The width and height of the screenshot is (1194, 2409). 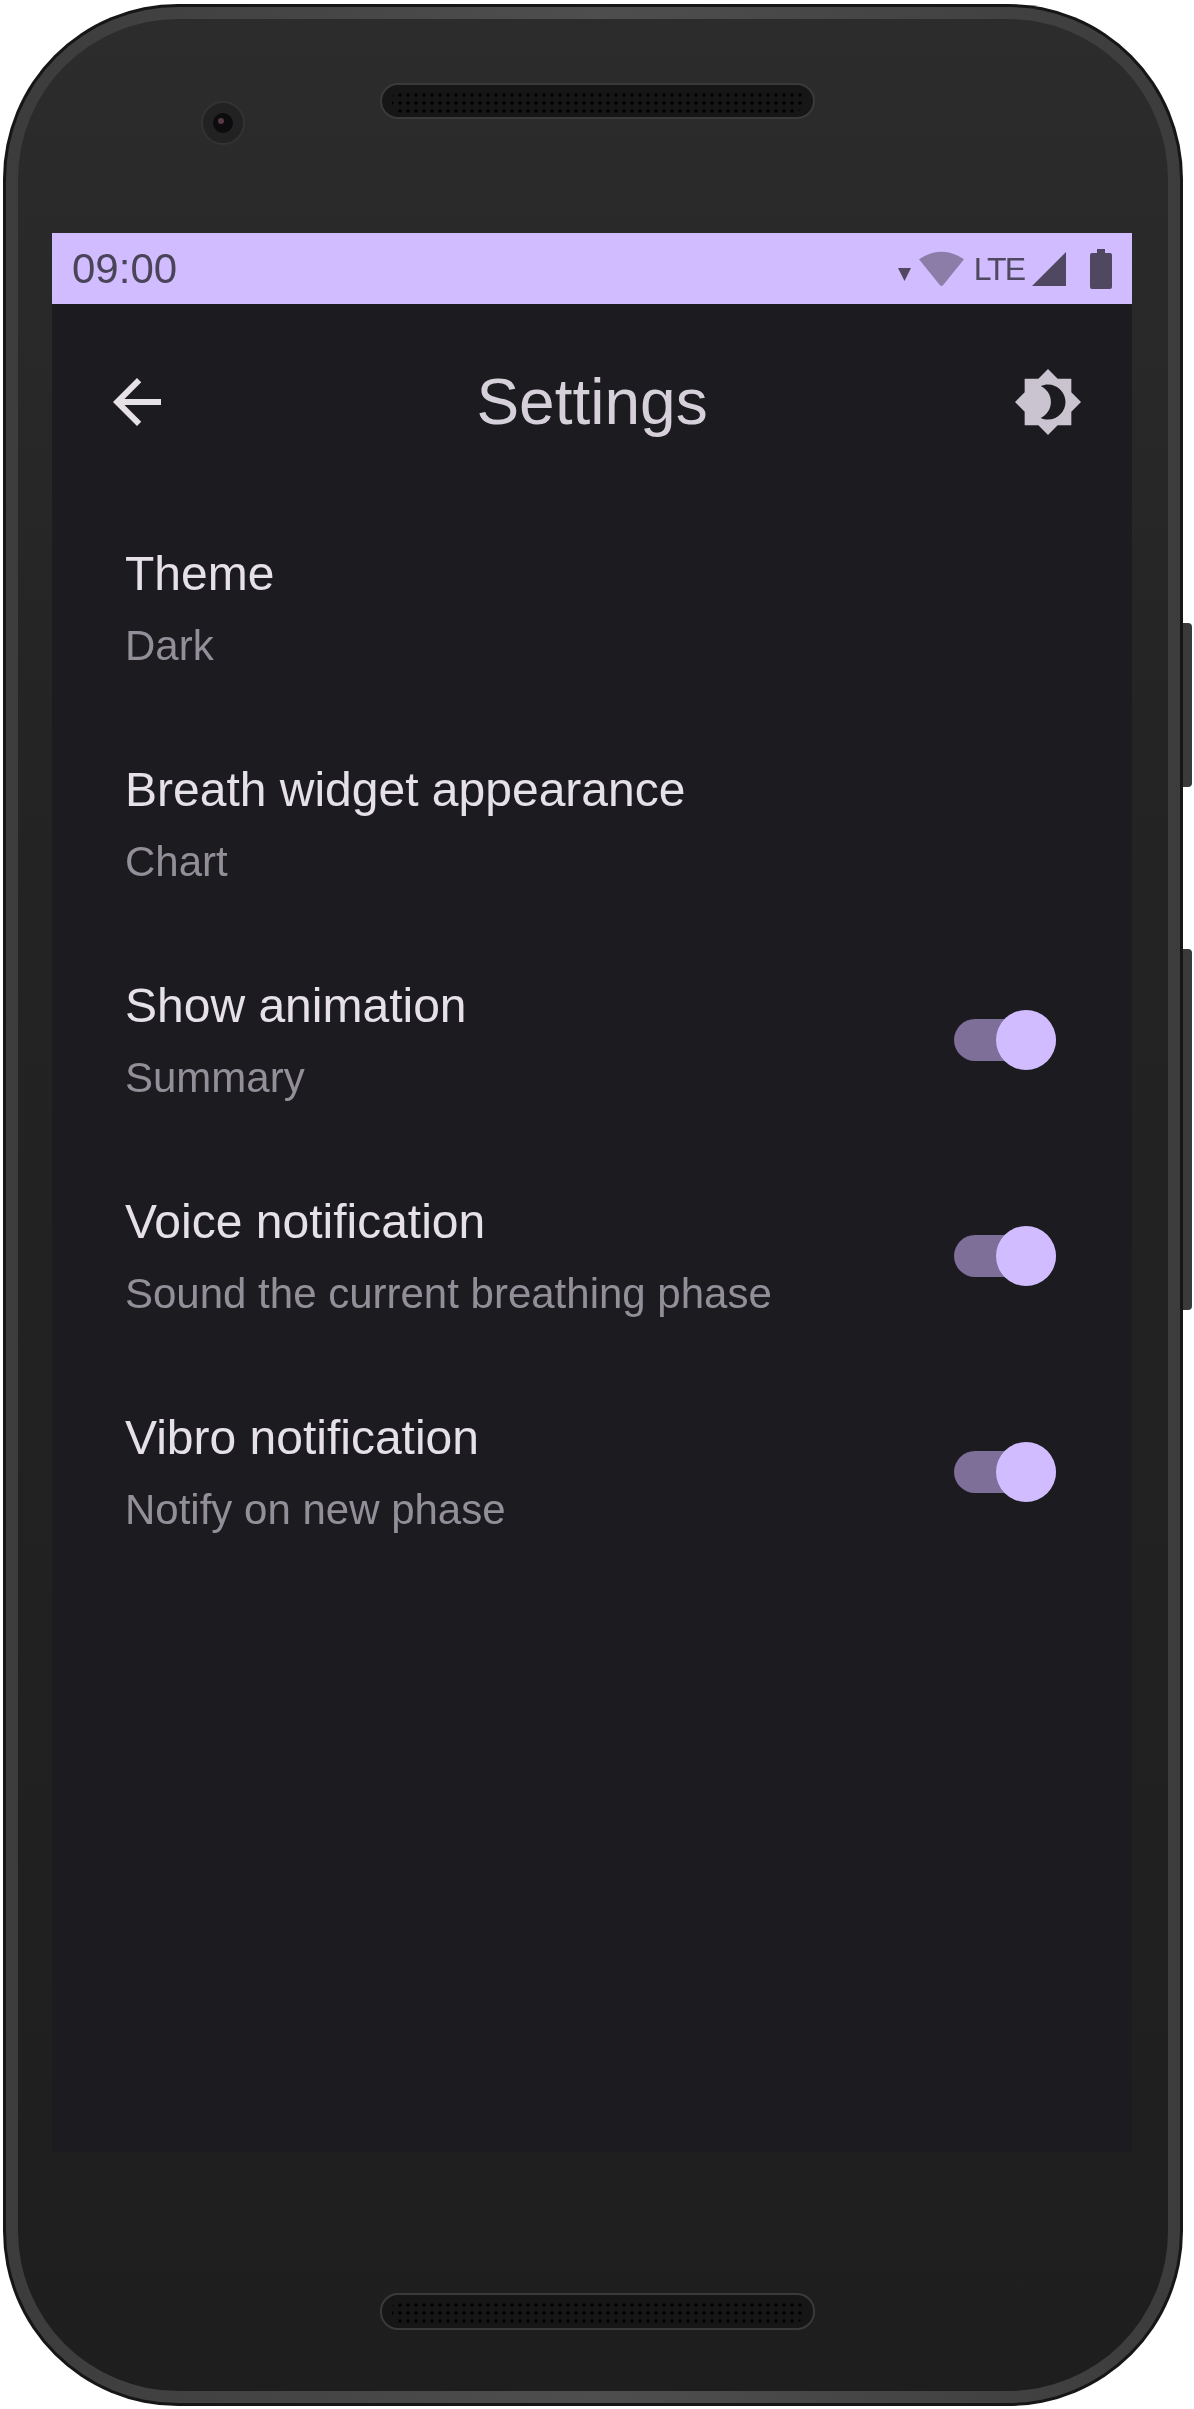 What do you see at coordinates (296, 1005) in the screenshot?
I see `preference-title: Show animation` at bounding box center [296, 1005].